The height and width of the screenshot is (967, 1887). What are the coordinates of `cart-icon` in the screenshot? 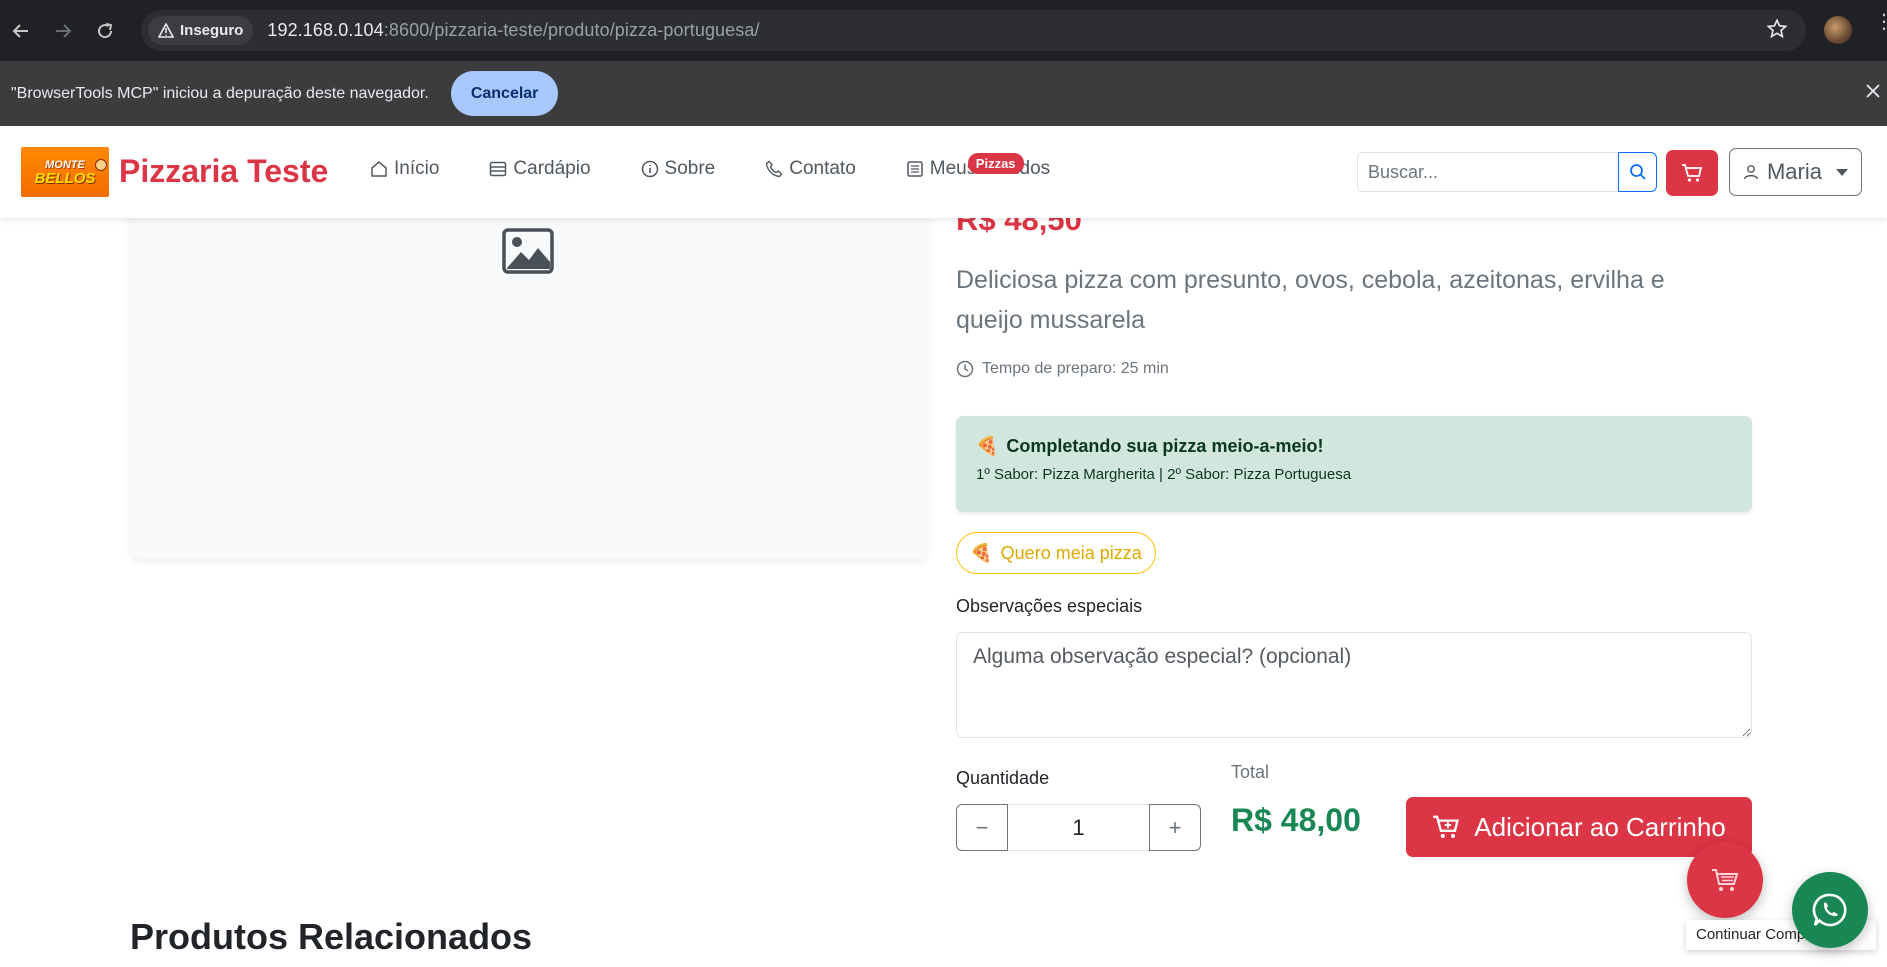 It's located at (1692, 173).